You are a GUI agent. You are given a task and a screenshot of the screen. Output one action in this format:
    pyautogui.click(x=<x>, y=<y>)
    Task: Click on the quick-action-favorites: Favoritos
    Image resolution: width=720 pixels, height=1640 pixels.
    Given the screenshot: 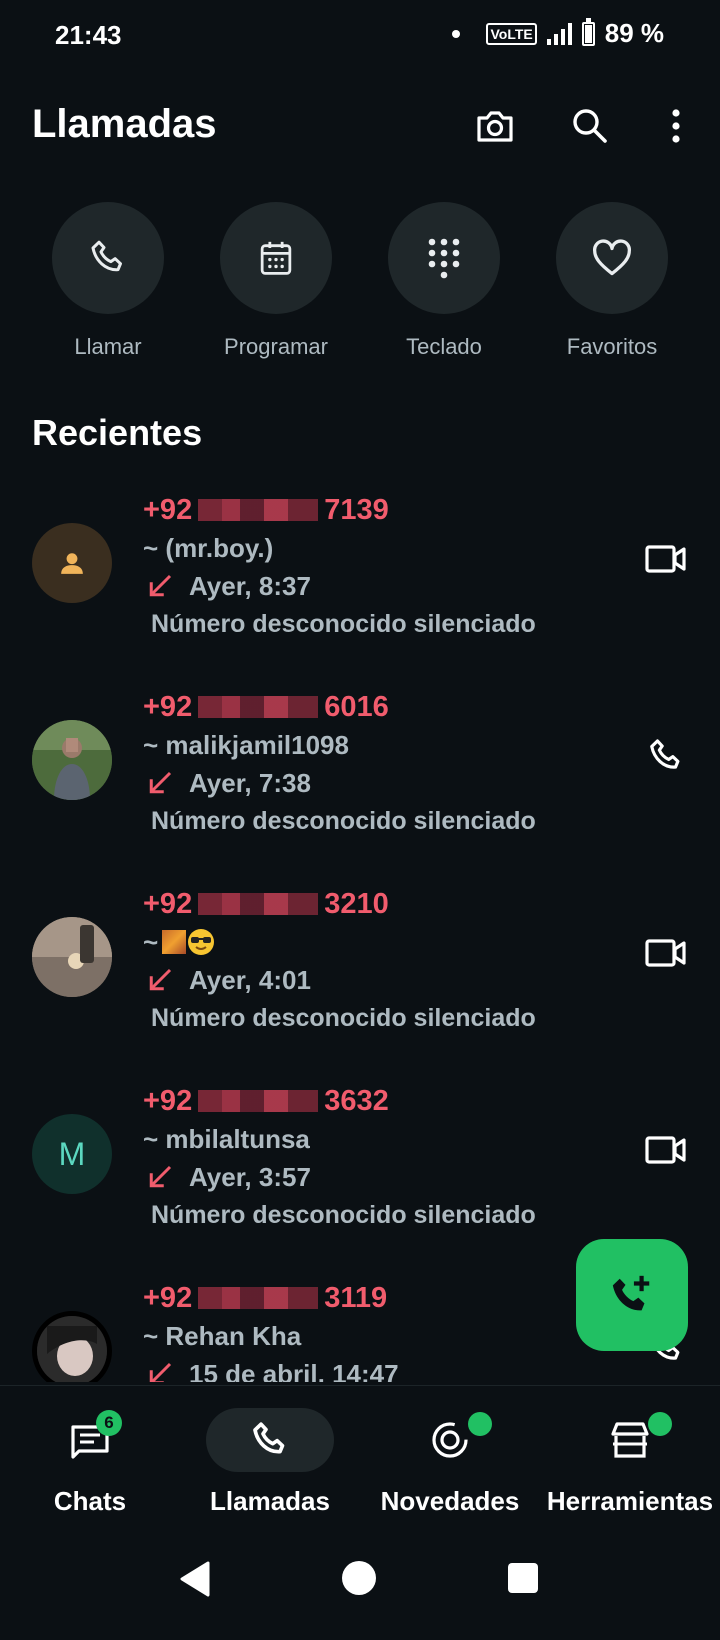 What is the action you would take?
    pyautogui.click(x=612, y=281)
    